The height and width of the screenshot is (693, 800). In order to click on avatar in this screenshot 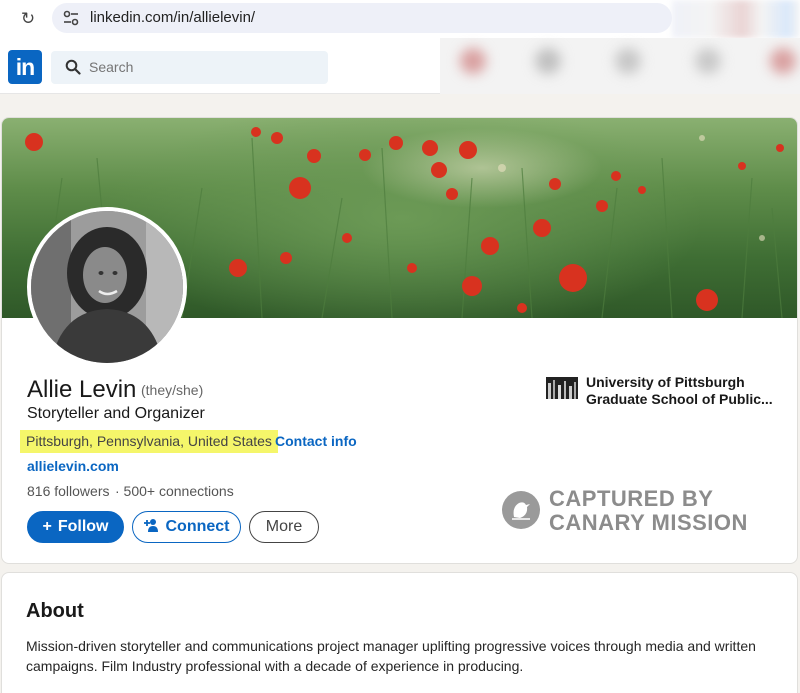, I will do `click(107, 287)`.